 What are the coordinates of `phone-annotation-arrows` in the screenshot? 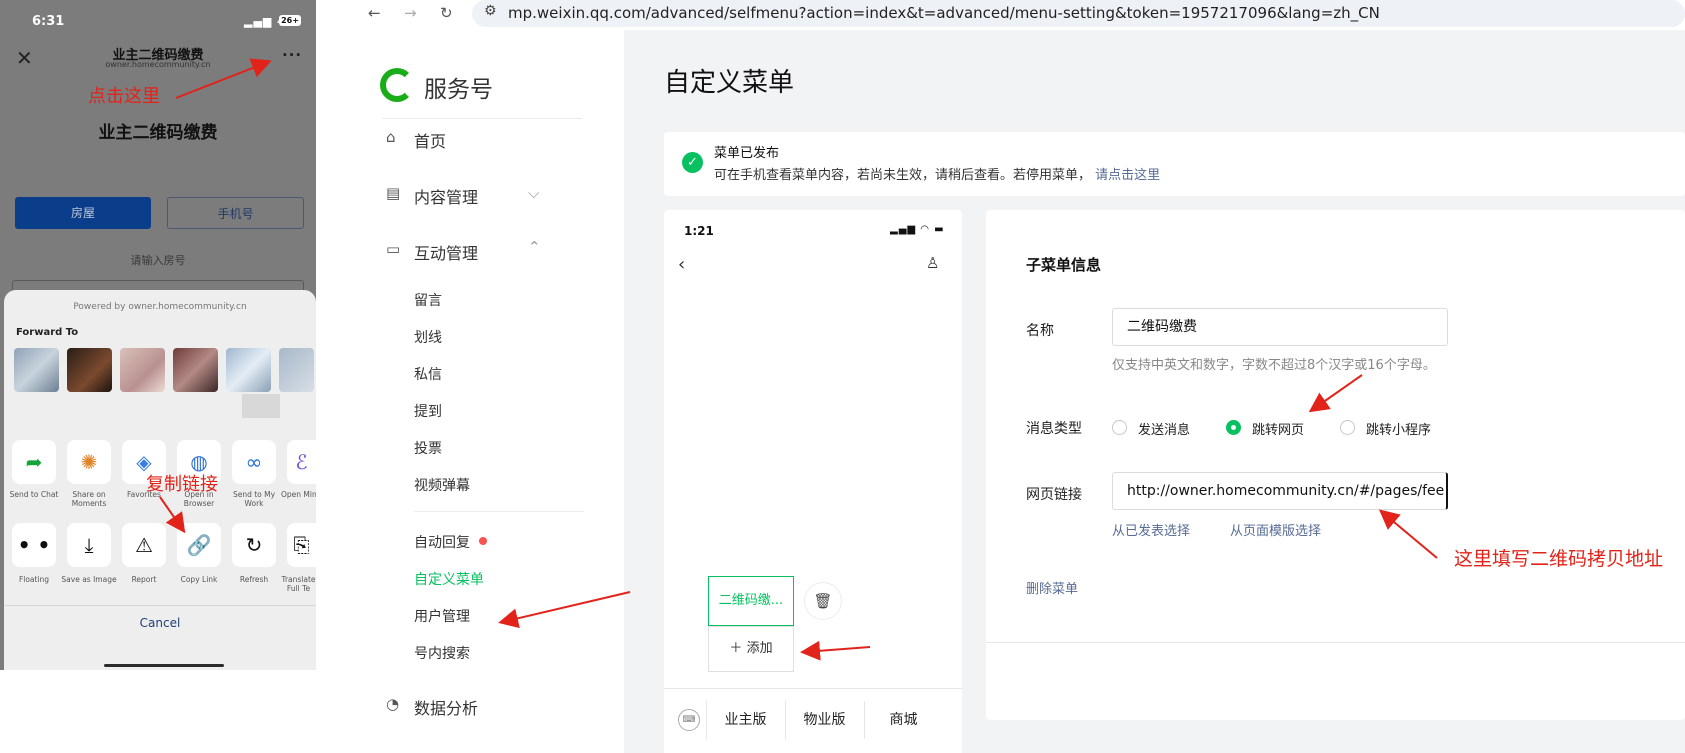 It's located at (215, 296).